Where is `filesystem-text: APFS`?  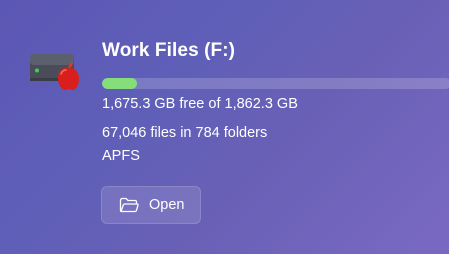 filesystem-text: APFS is located at coordinates (121, 156).